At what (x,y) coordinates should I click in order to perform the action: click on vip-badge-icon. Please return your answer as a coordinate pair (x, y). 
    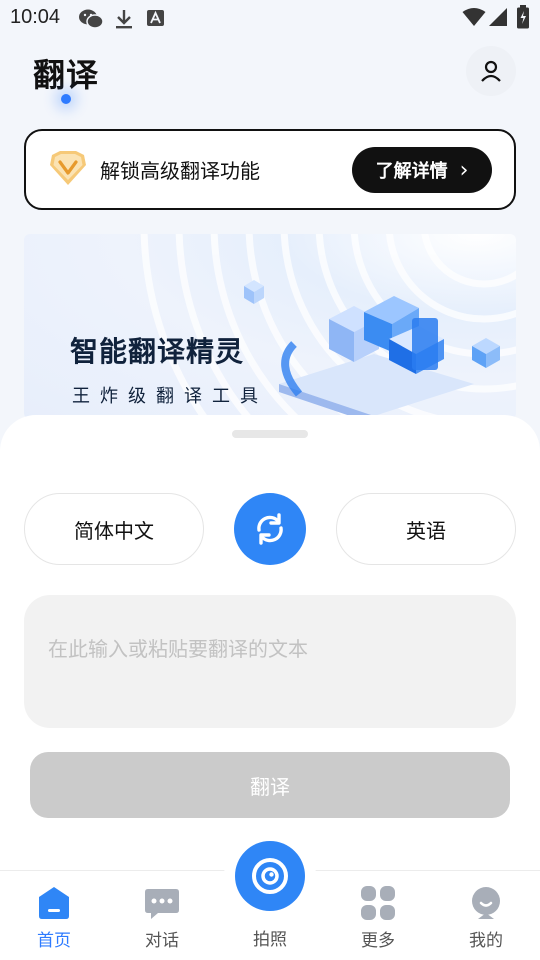
    Looking at the image, I should click on (68, 168).